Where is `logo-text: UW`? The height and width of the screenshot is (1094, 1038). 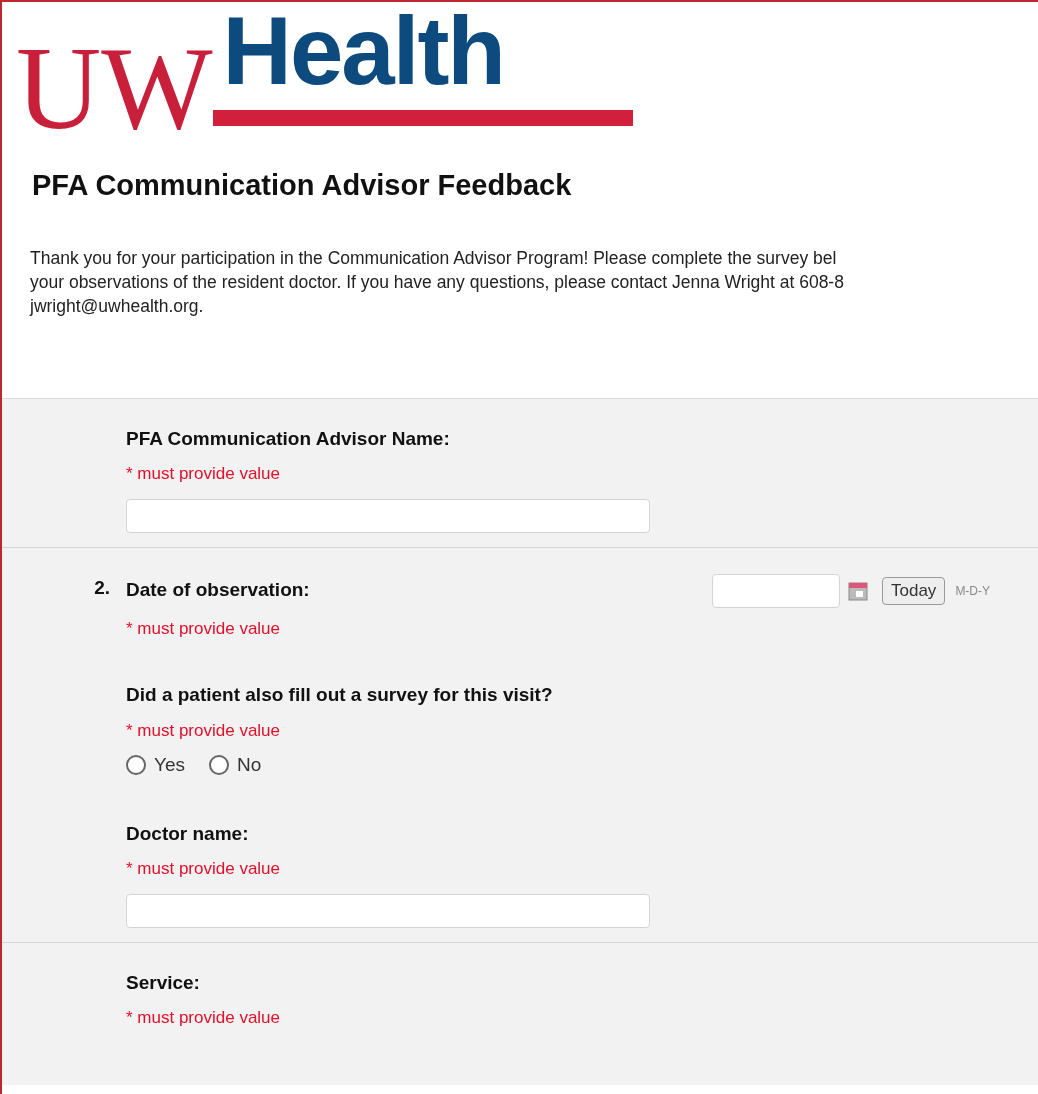 logo-text: UW is located at coordinates (114, 89).